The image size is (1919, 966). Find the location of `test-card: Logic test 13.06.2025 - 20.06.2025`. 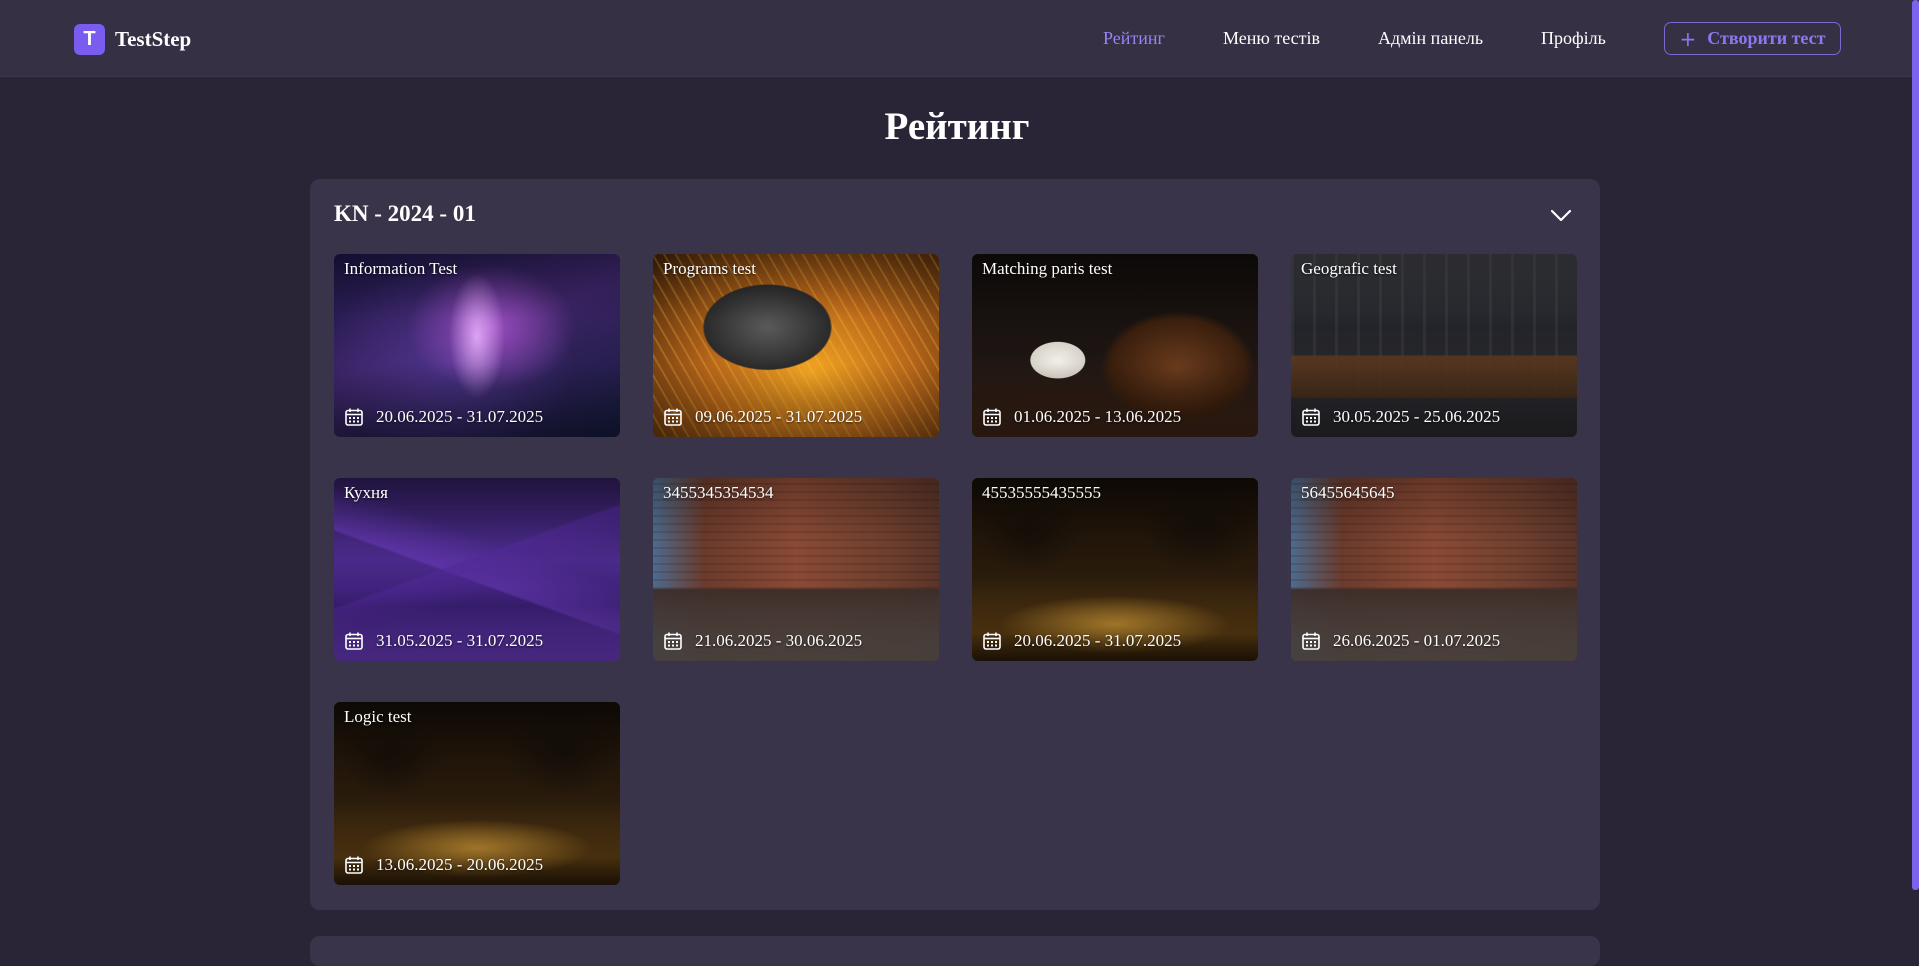

test-card: Logic test 13.06.2025 - 20.06.2025 is located at coordinates (477, 793).